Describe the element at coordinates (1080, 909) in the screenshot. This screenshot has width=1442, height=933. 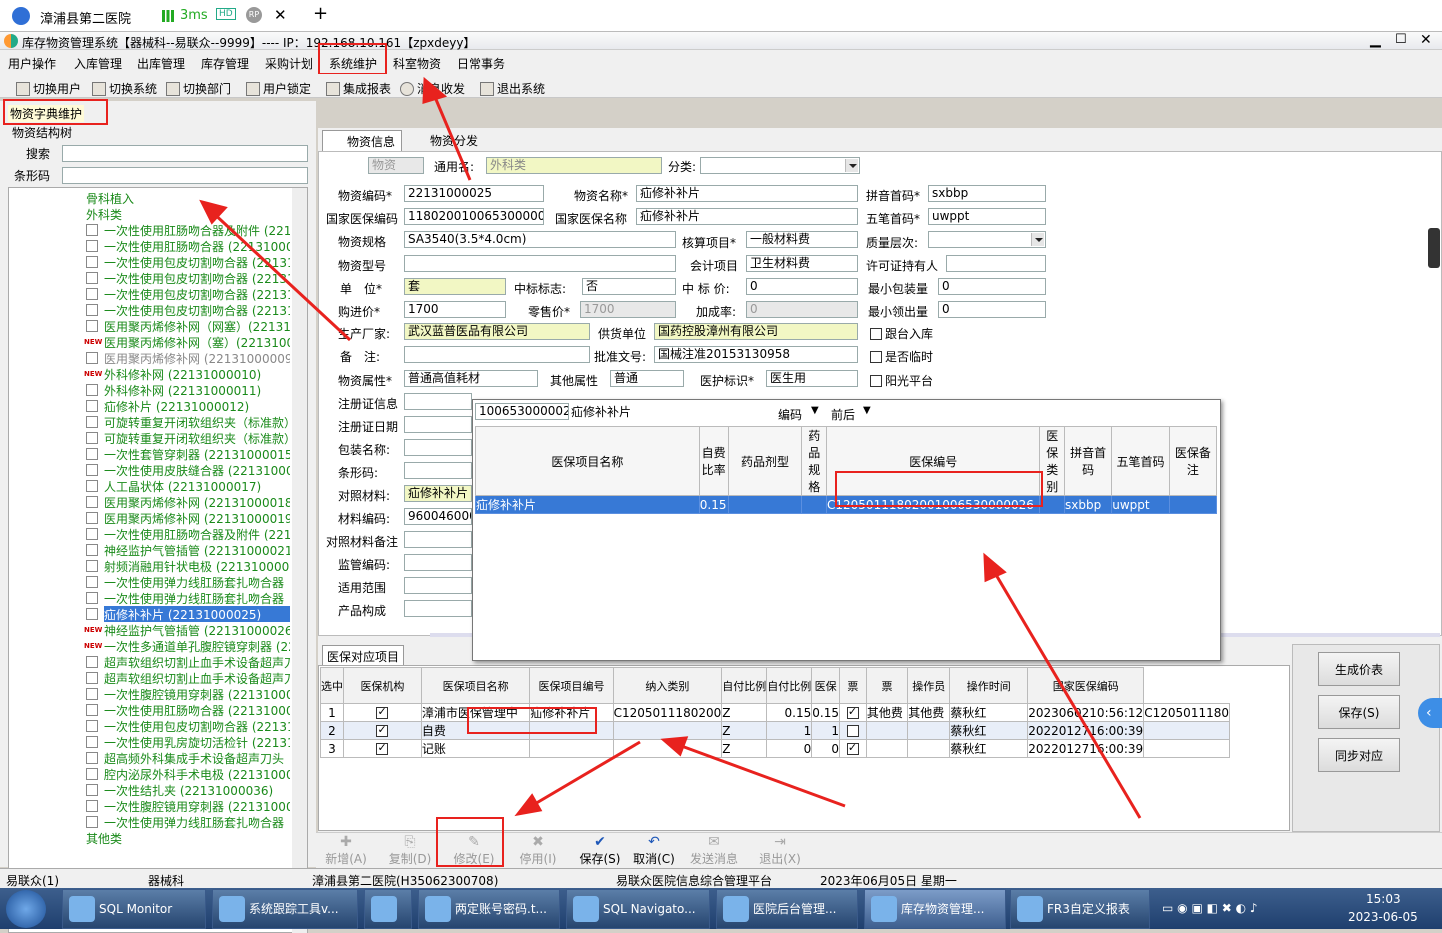
I see `task-fr3-report: FR3自定义报表` at that location.